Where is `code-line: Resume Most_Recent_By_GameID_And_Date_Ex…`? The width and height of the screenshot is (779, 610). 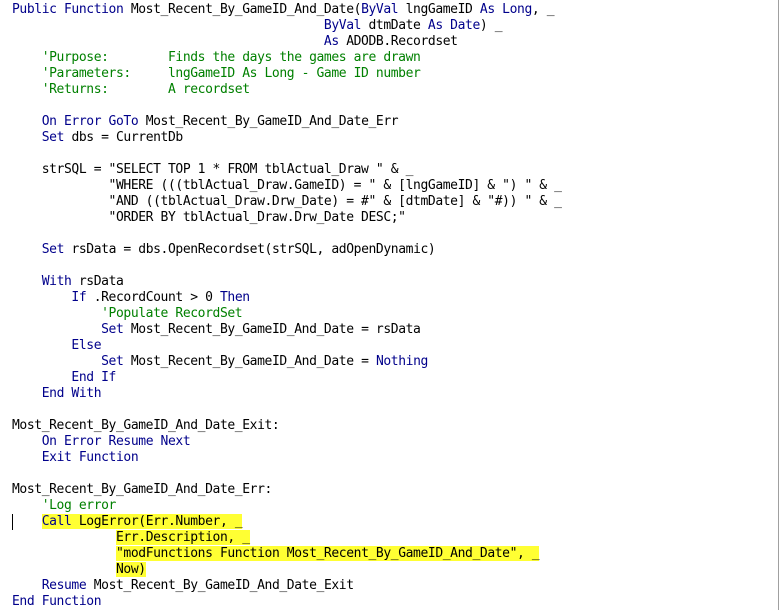 code-line: Resume Most_Recent_By_GameID_And_Date_Ex… is located at coordinates (287, 586).